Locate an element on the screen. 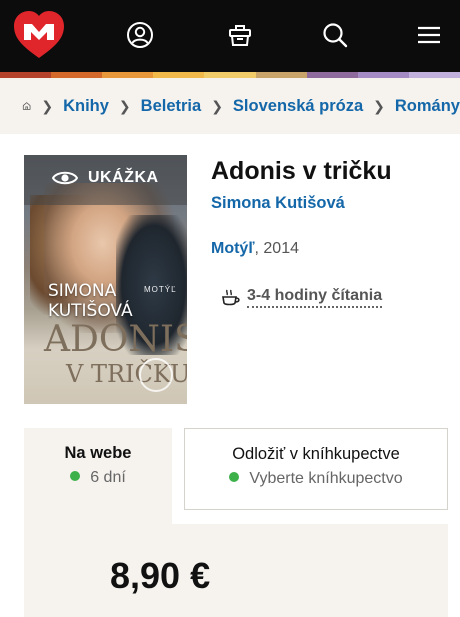 This screenshot has width=460, height=617. breadcrumb-item-beletria: Beletria is located at coordinates (171, 106).